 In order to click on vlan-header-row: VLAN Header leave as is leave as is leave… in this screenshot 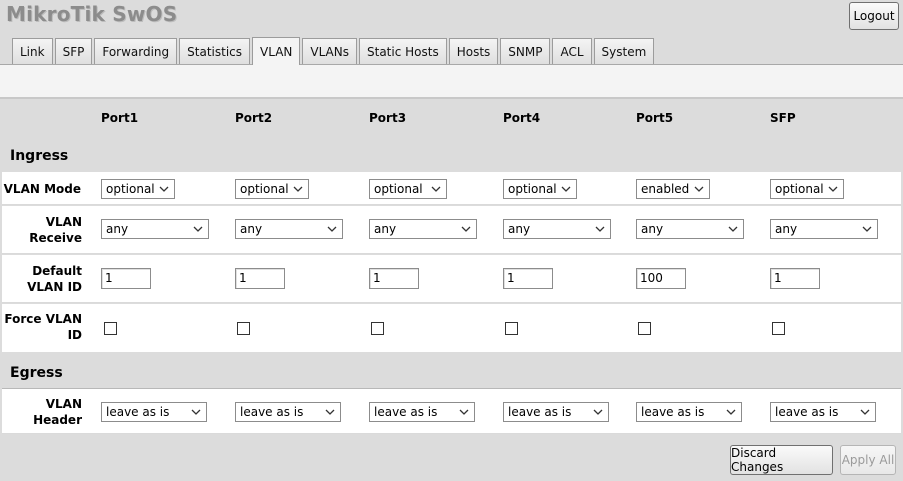, I will do `click(451, 411)`.